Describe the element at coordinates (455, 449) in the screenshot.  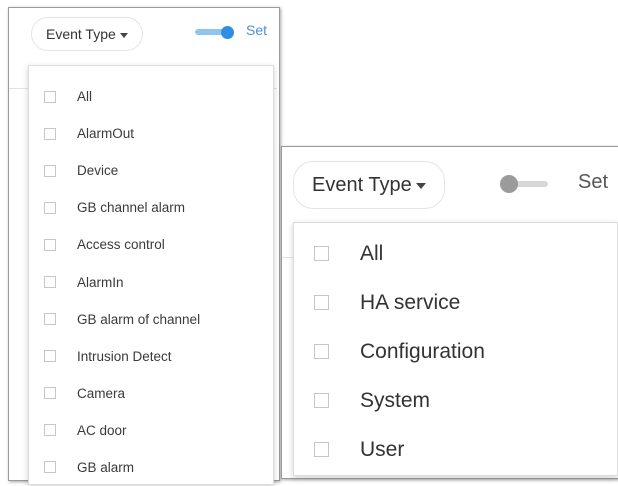
I see `menu-option-user: User` at that location.